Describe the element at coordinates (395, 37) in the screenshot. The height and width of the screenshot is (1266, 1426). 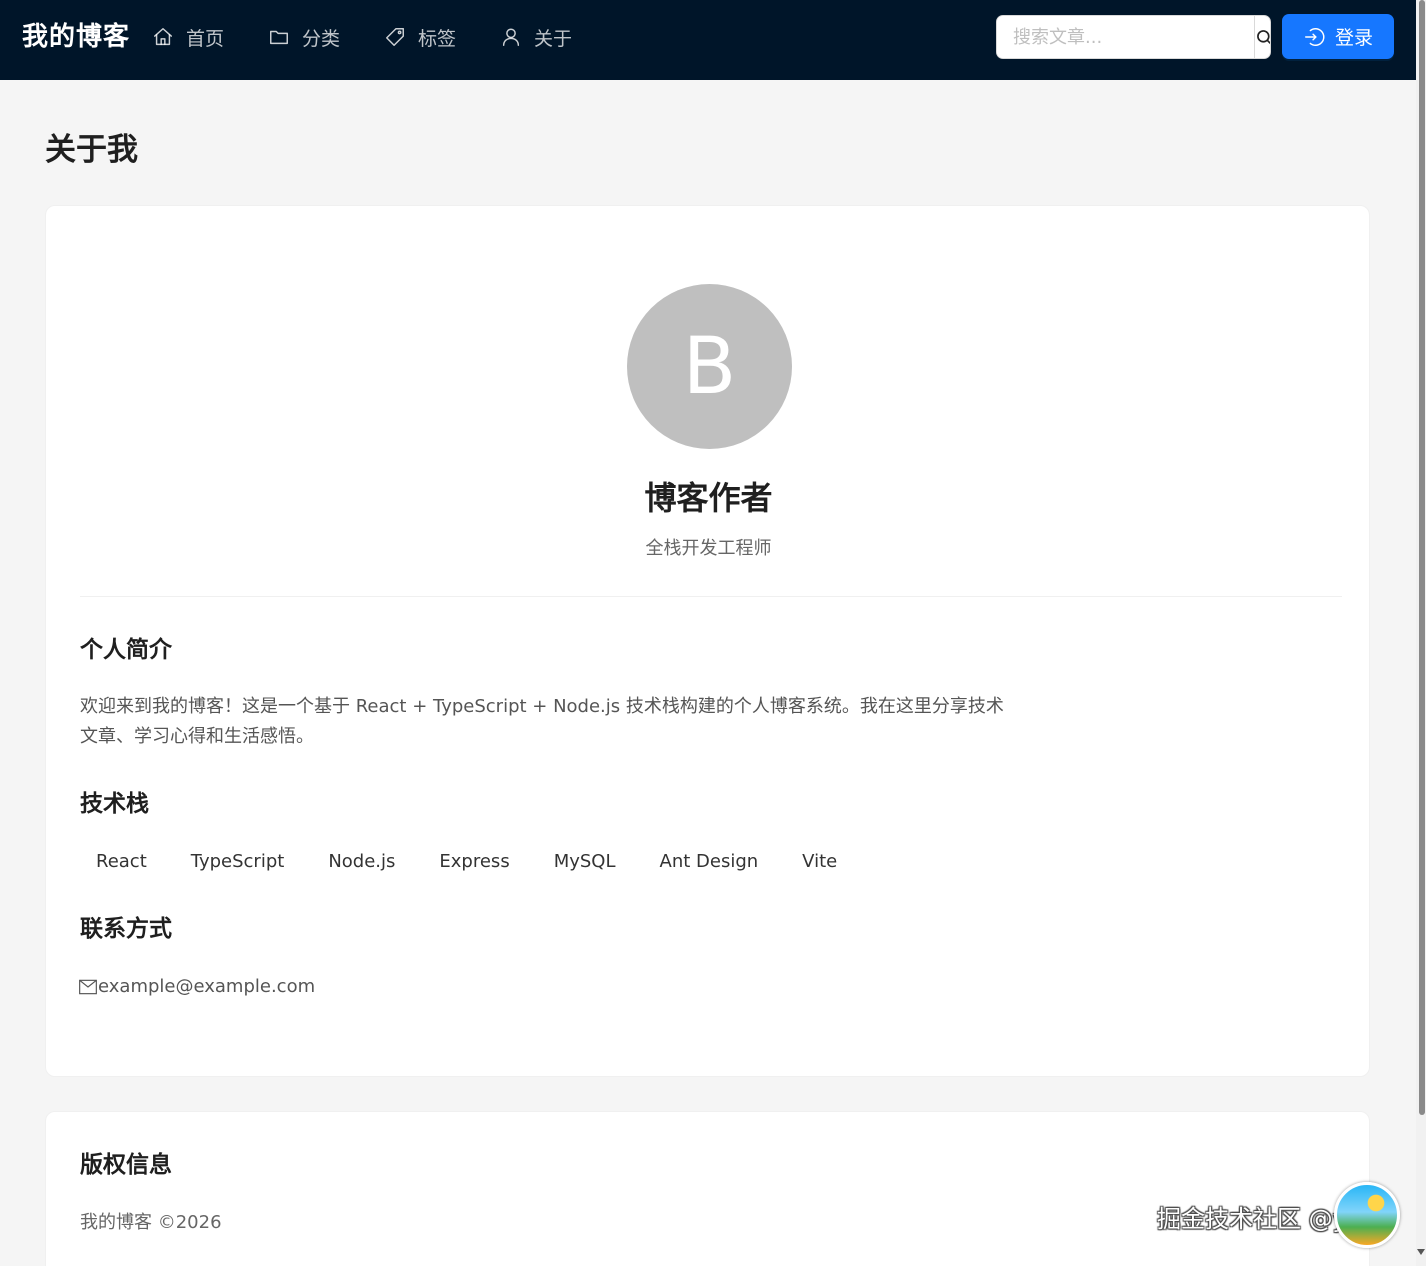
I see `tag-icon` at that location.